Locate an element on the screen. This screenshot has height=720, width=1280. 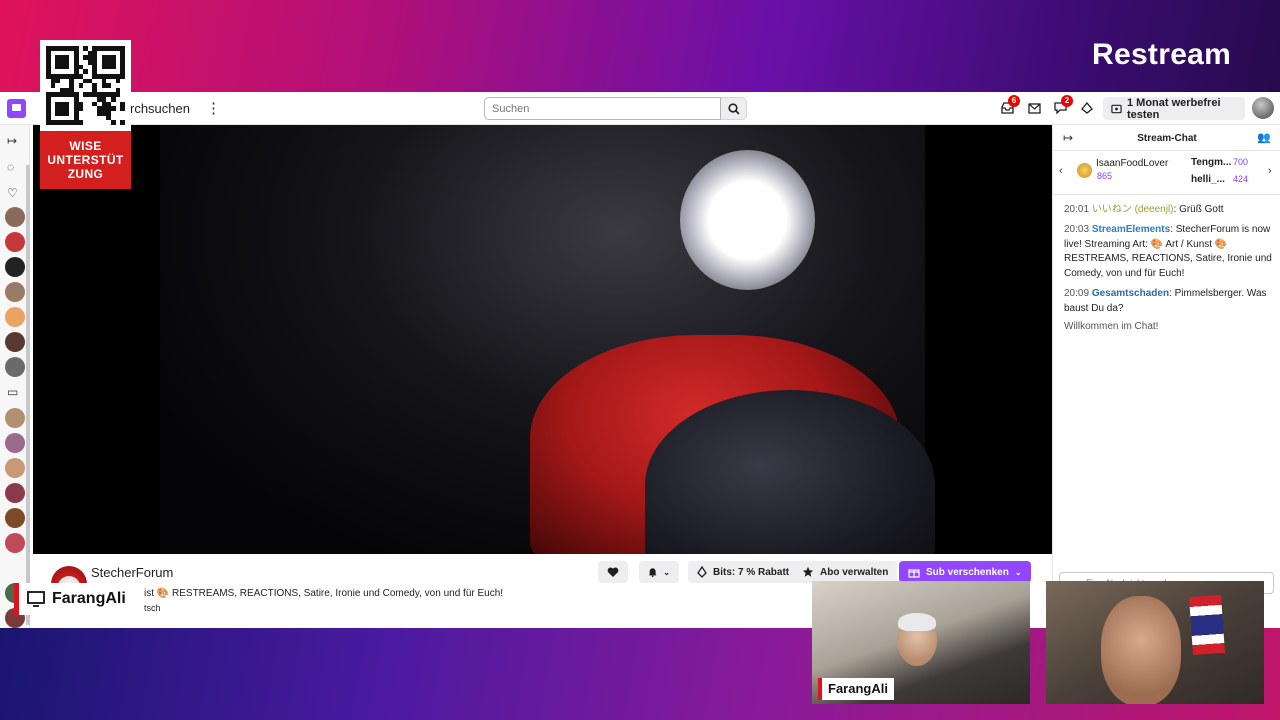
prime-icon is located at coordinates (1087, 108).